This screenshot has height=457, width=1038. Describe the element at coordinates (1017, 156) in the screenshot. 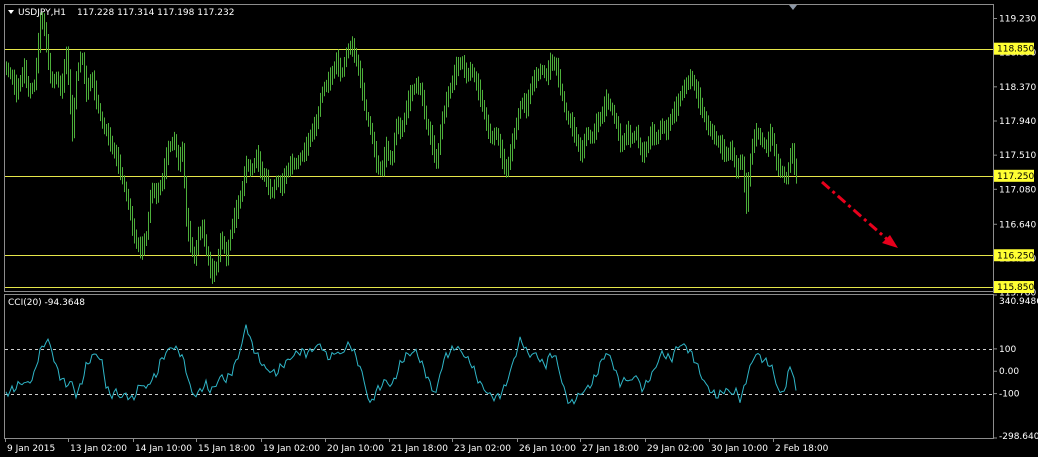

I see `price-tick-label: 117.510` at that location.